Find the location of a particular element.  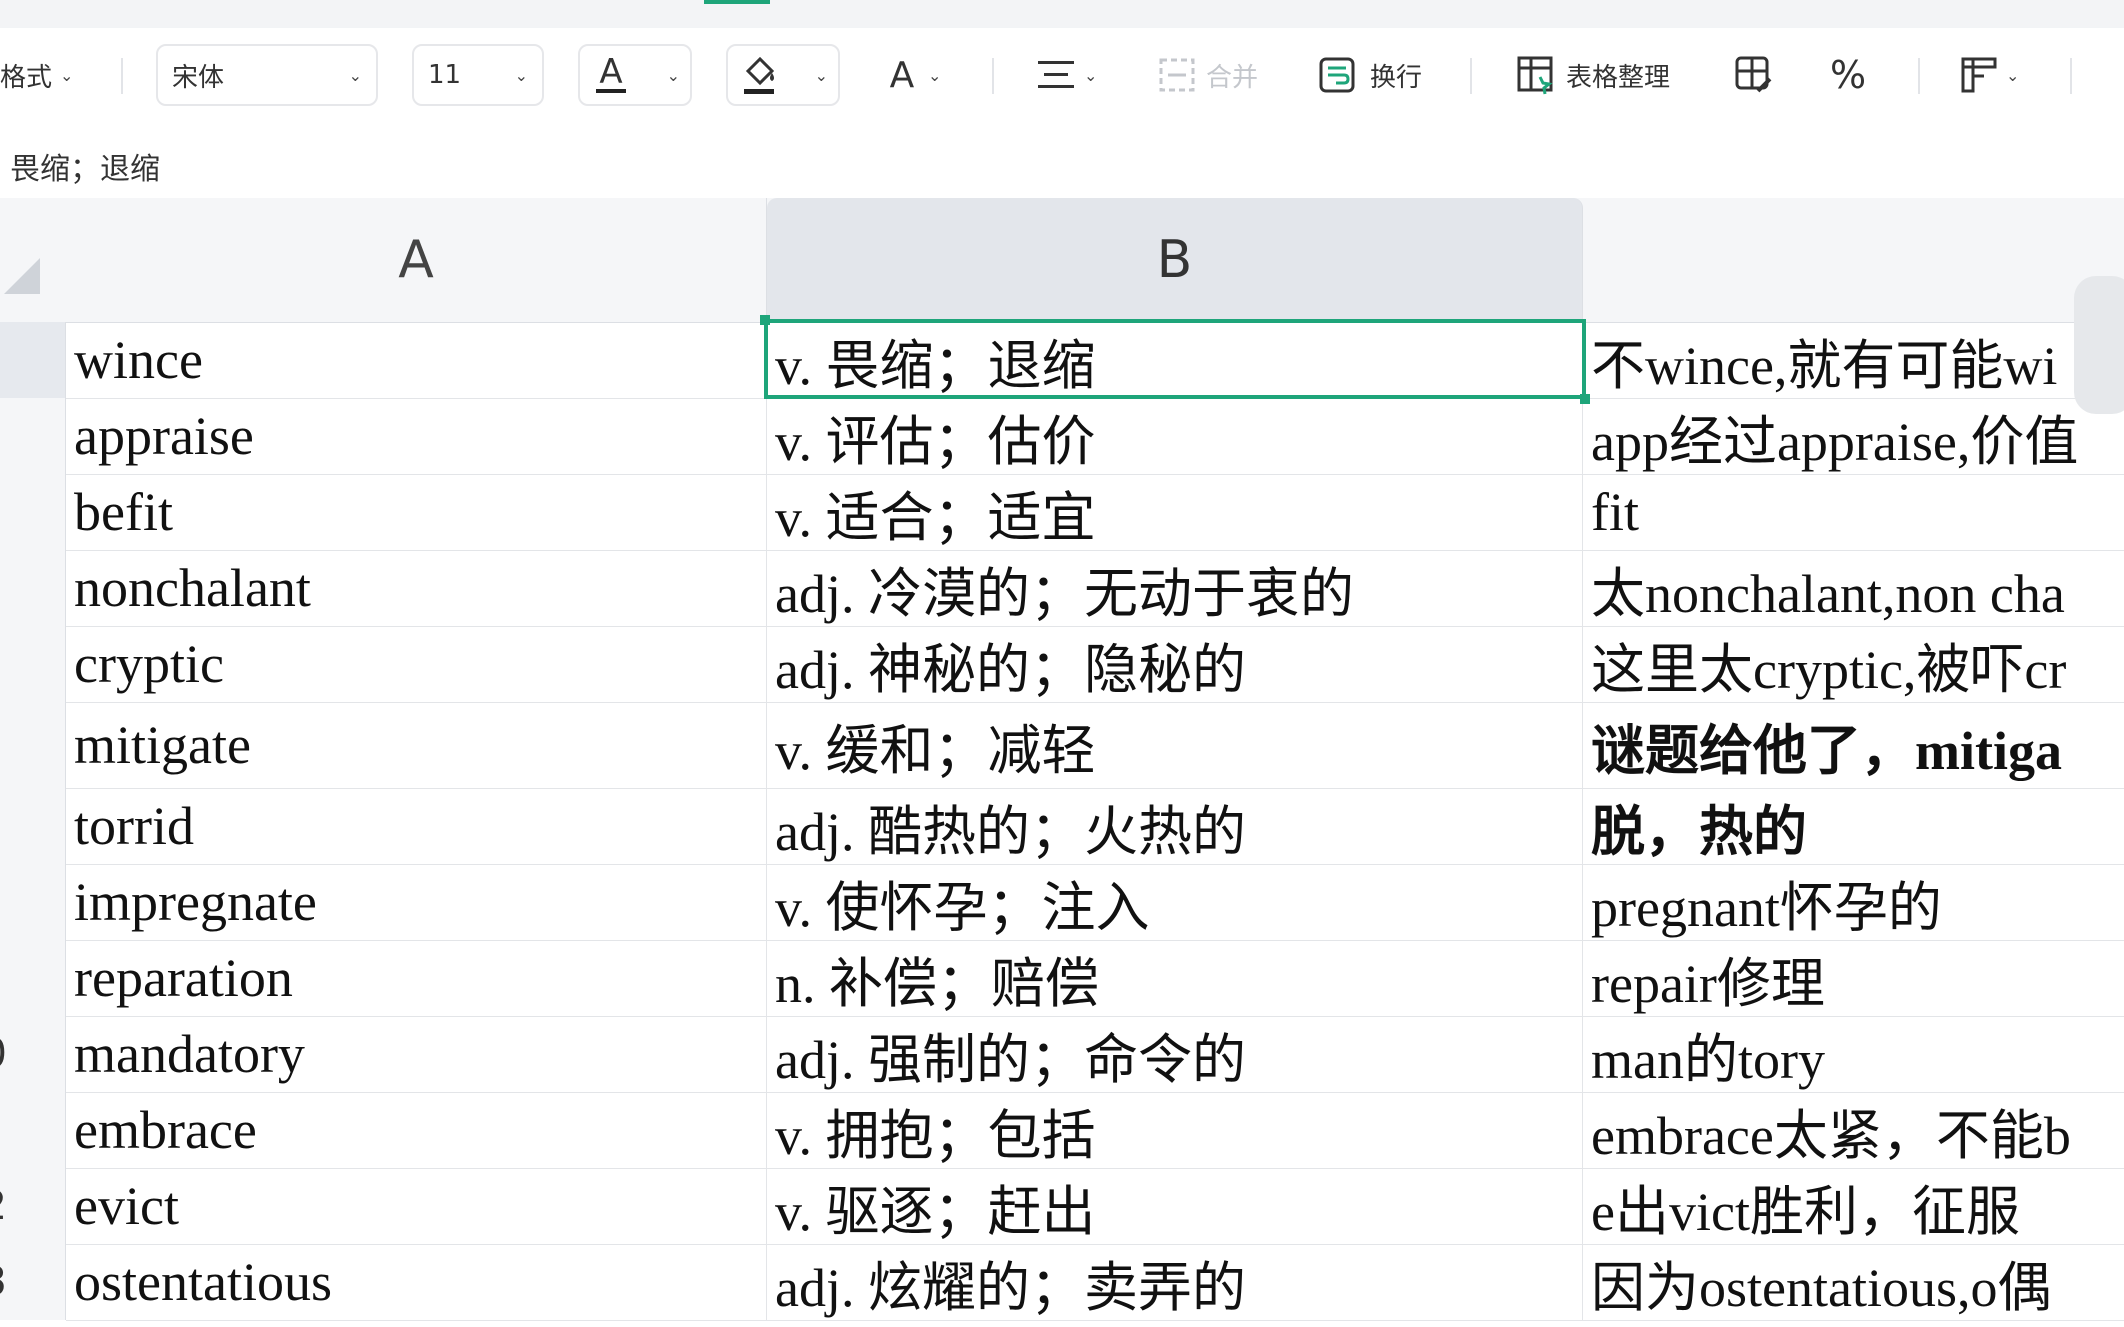

cell-note: embrace太紧，不能b is located at coordinates (1853, 1130).